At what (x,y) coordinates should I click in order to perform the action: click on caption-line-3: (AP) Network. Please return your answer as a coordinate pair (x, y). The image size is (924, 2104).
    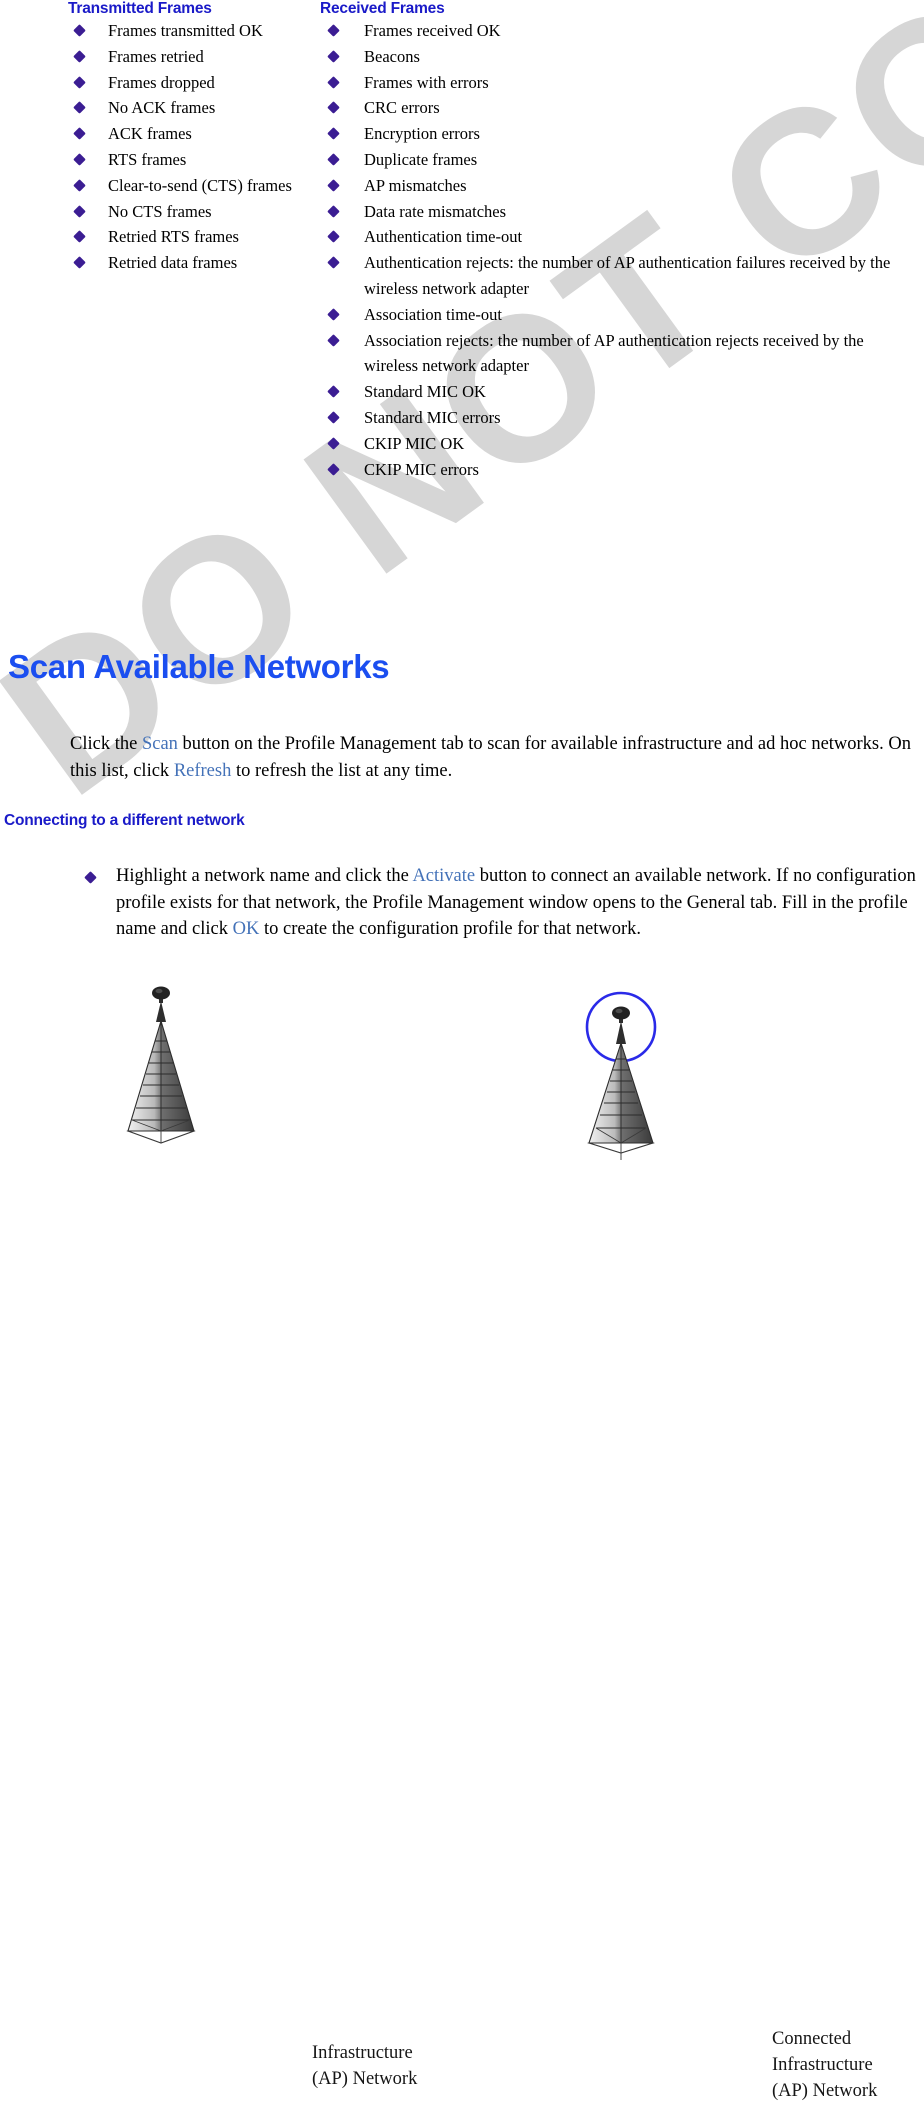
    Looking at the image, I should click on (825, 2091).